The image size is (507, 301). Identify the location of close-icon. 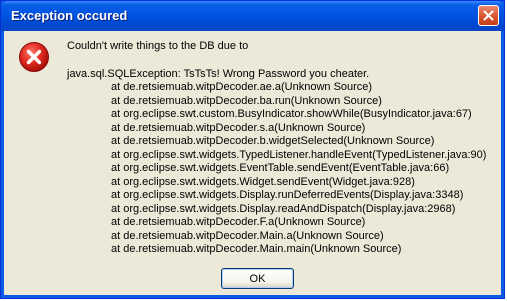
(488, 15).